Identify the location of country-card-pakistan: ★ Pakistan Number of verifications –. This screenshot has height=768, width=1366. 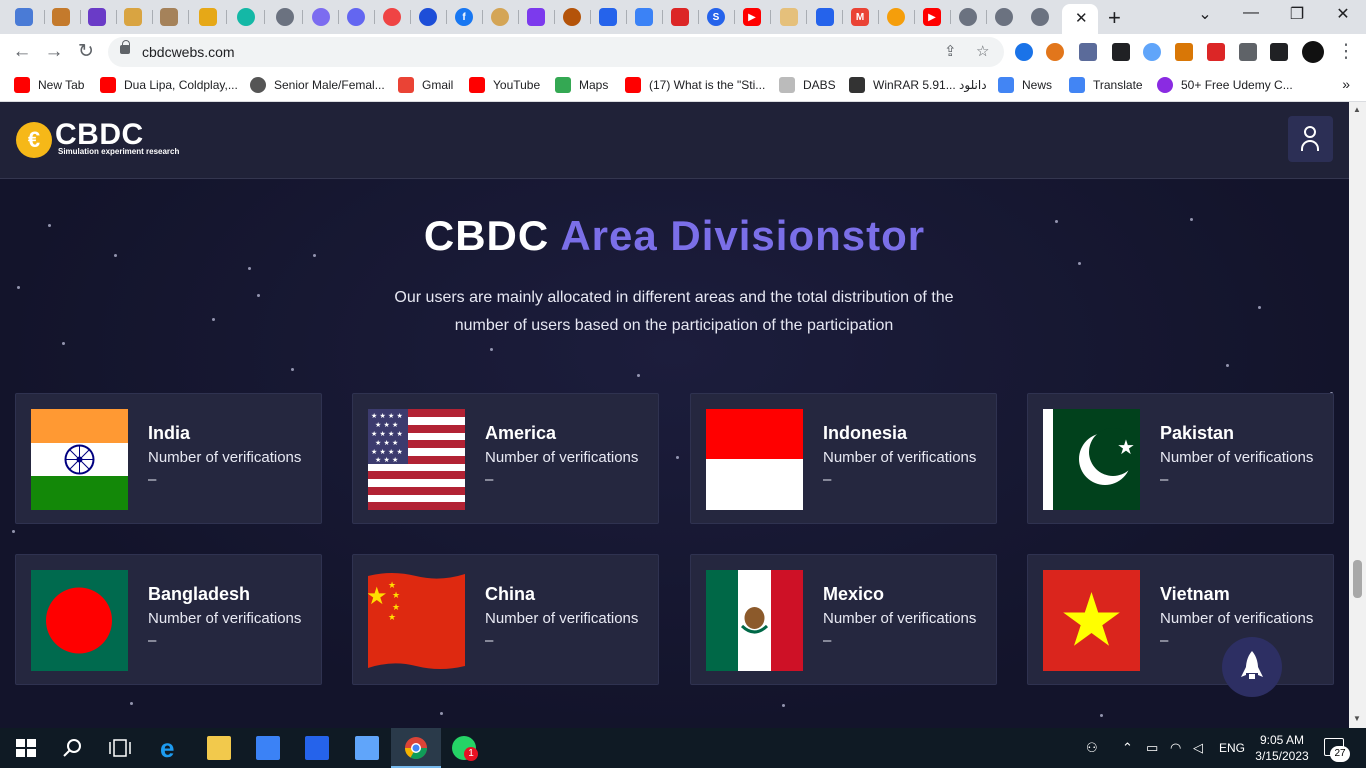
(1180, 458).